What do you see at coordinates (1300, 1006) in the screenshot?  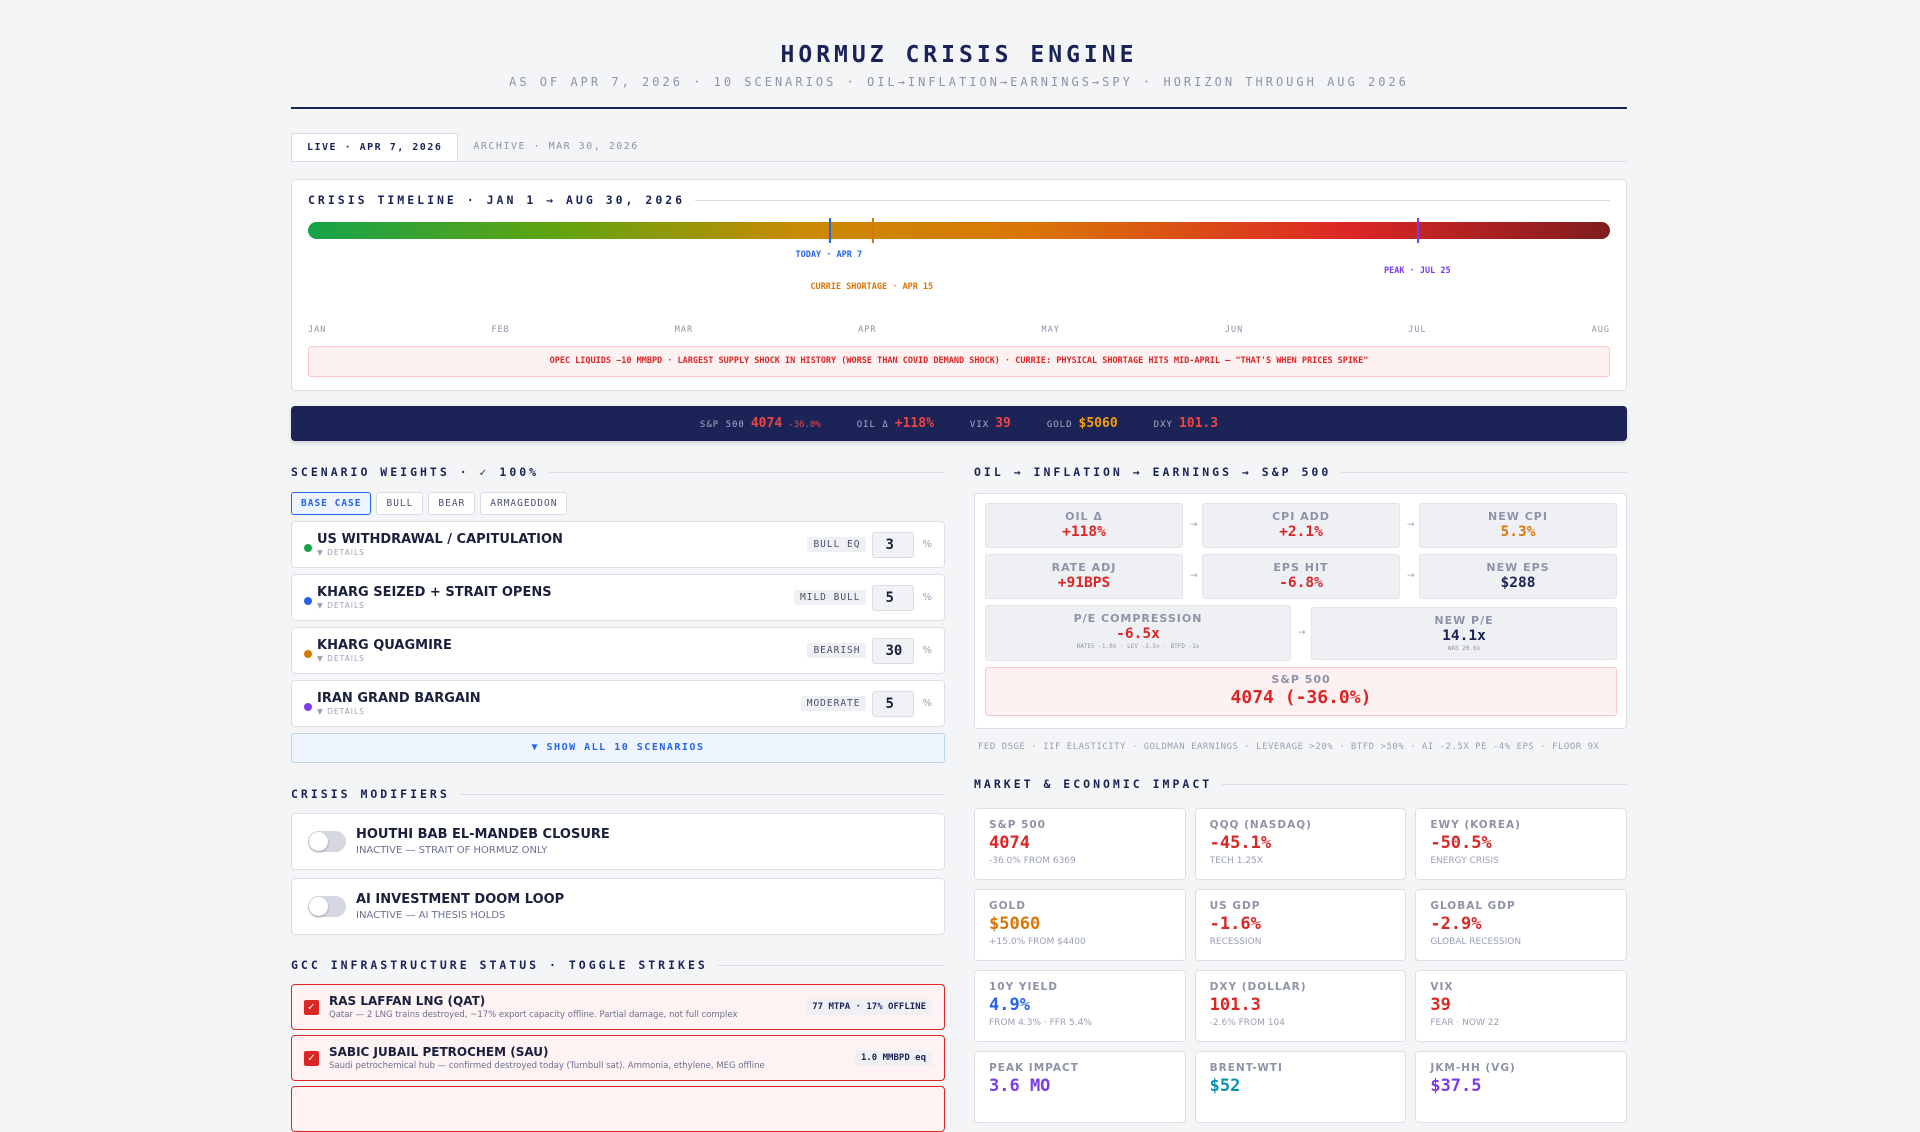 I see `market-card: DXY (DOLLAR) 101.3 -2.6% FROM 104` at bounding box center [1300, 1006].